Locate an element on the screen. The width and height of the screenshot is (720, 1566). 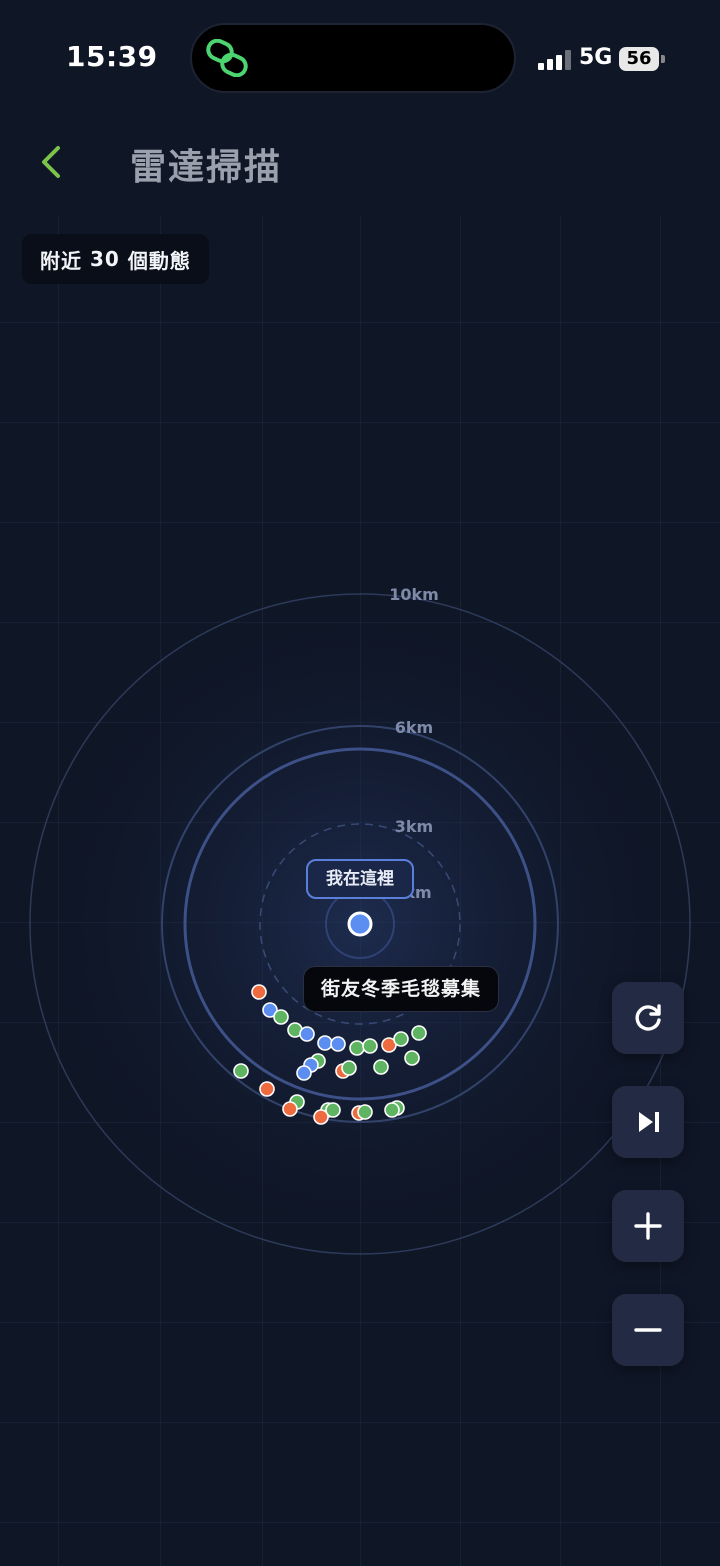
ring-label-6km: 6km is located at coordinates (414, 727).